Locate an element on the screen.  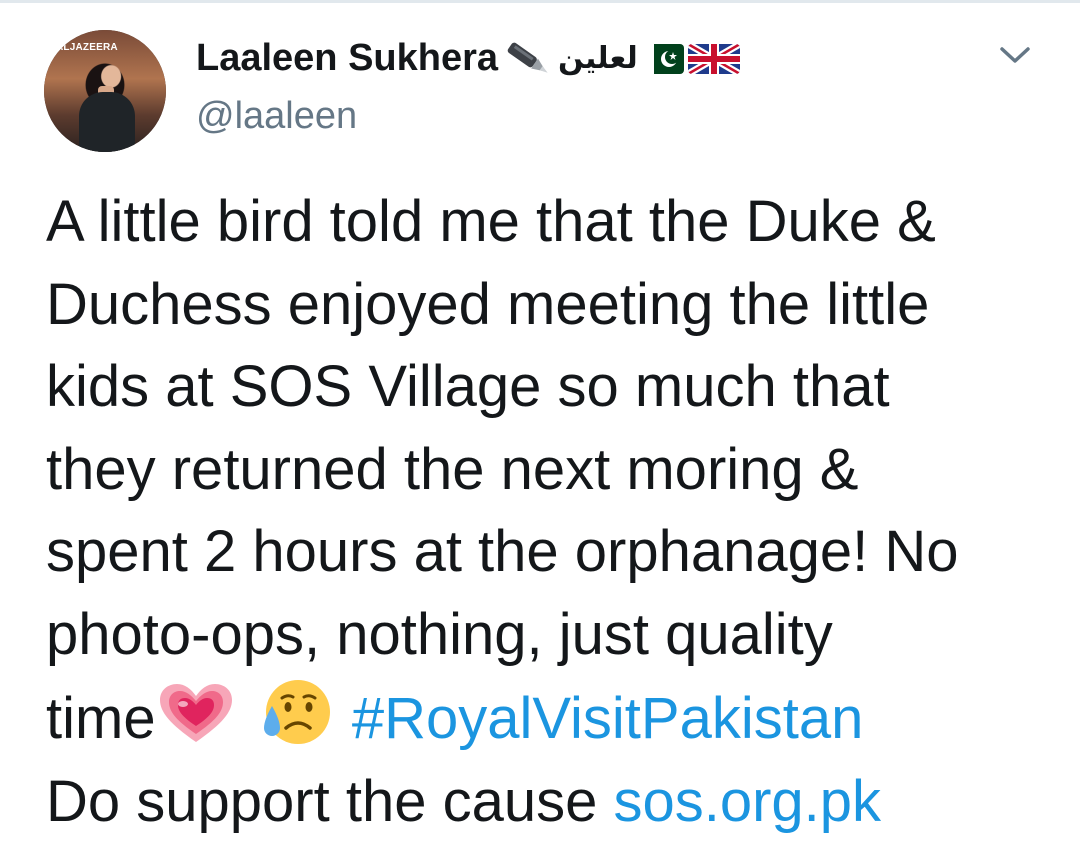
author-name: Laaleen Sukhera is located at coordinates (347, 58).